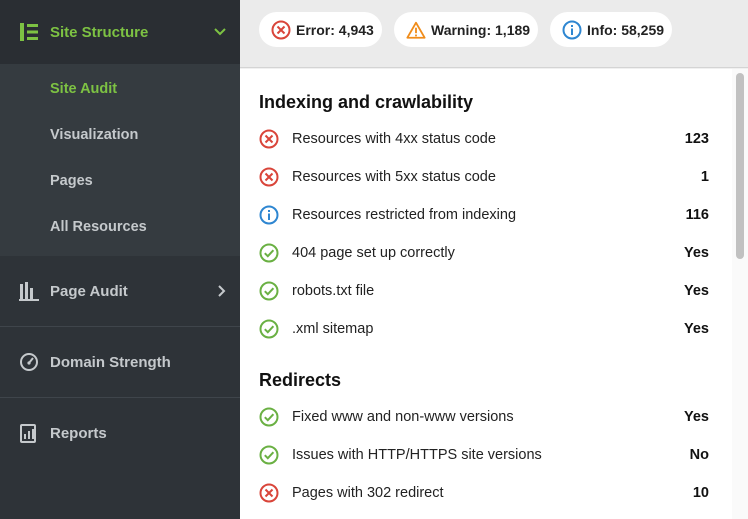  What do you see at coordinates (404, 215) in the screenshot?
I see `audit-row-label: Resources restricted from indexing` at bounding box center [404, 215].